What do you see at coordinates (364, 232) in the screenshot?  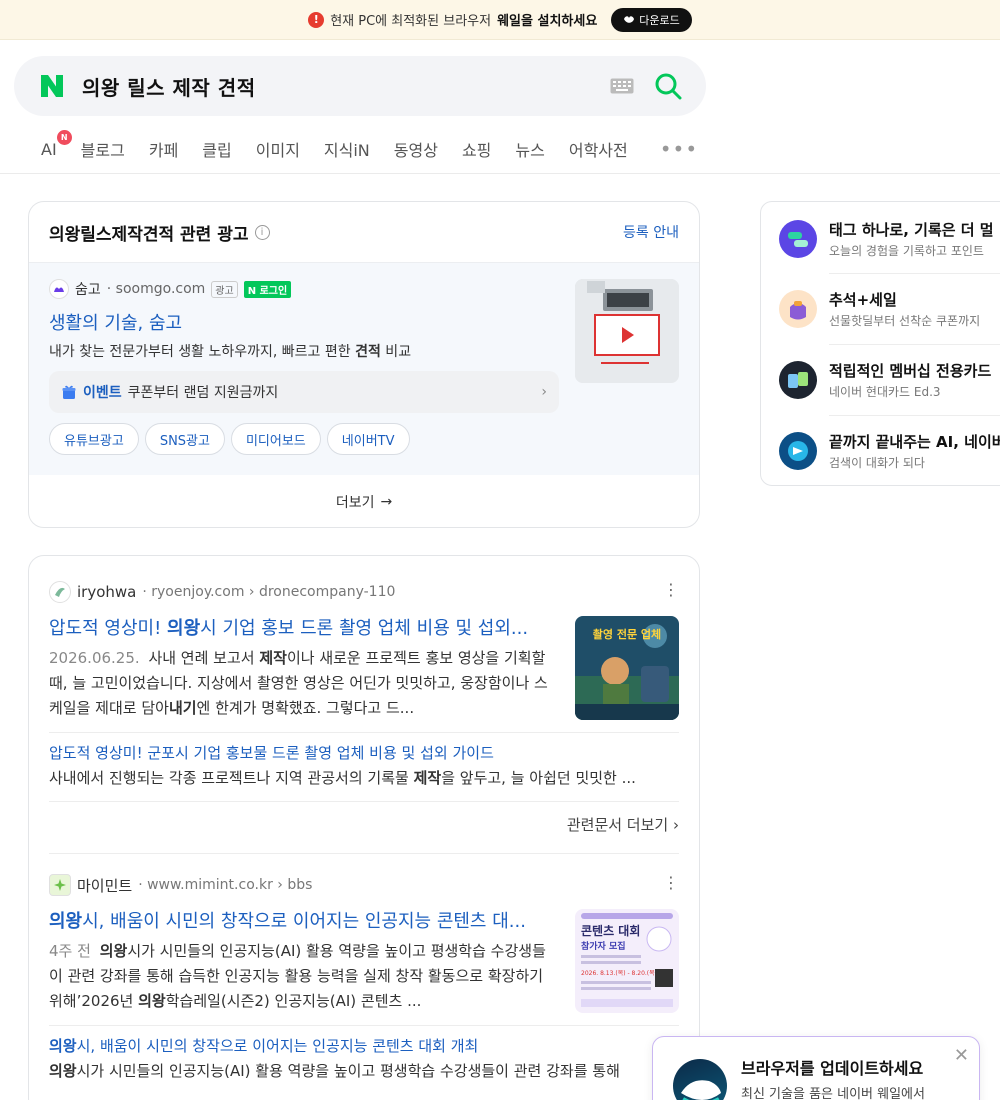 I see `ad-header: 의왕릴스제작견적 관련 광고 i 등록 안내` at bounding box center [364, 232].